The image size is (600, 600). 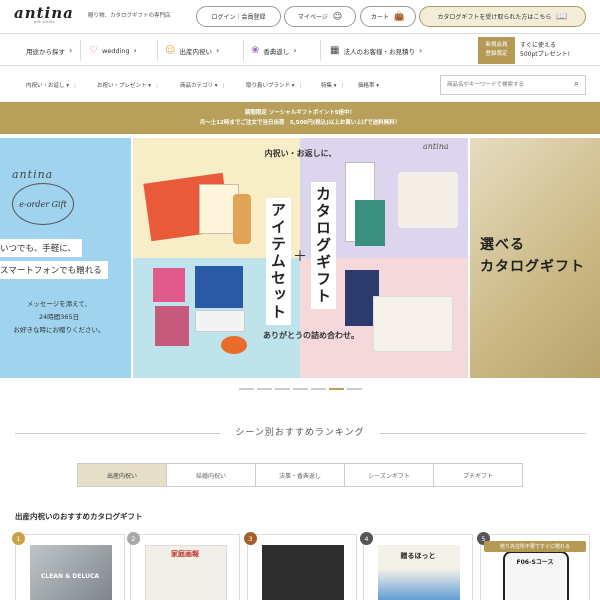 I want to click on product-card-4: 贈るほっと, so click(x=418, y=567).